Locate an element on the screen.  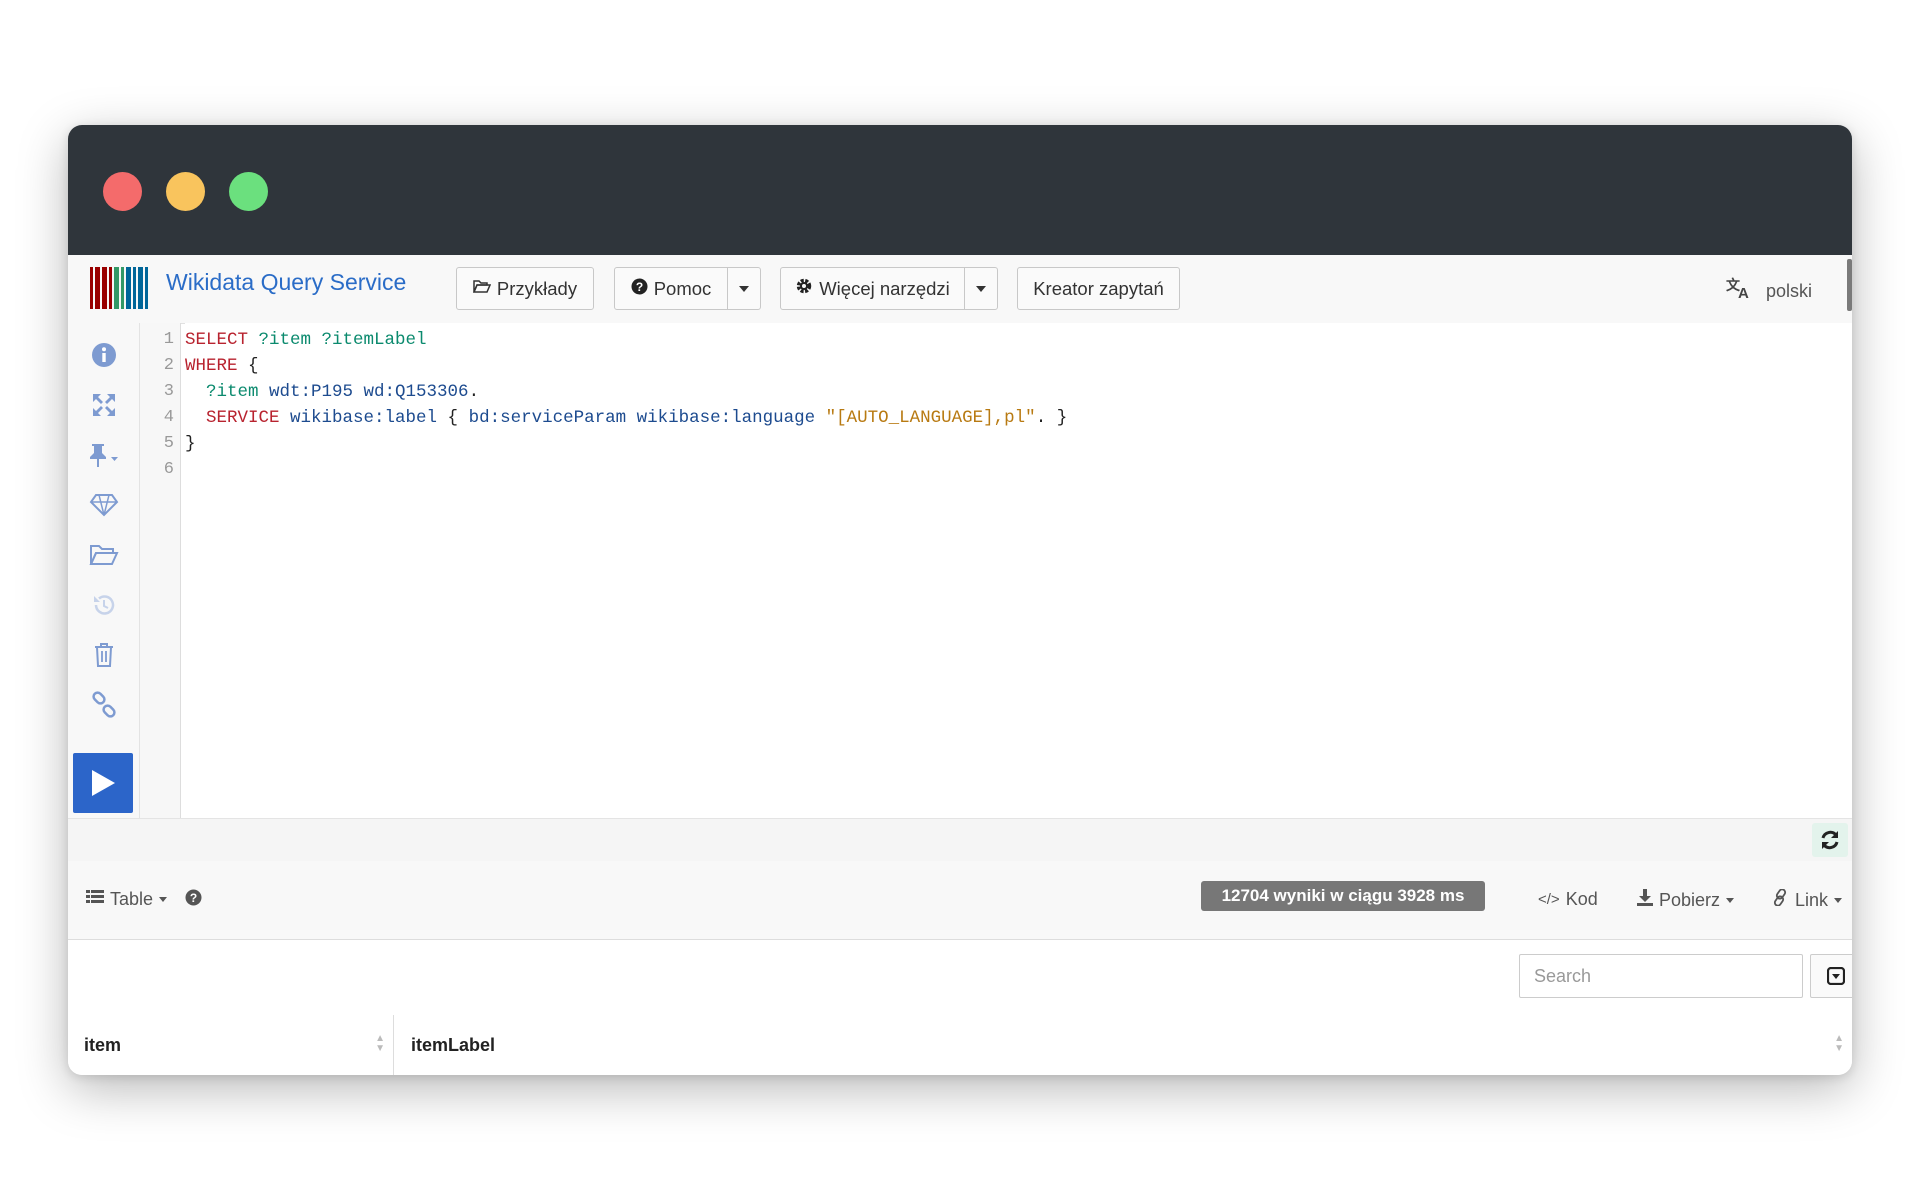
translate-icon: 文A is located at coordinates (1740, 291).